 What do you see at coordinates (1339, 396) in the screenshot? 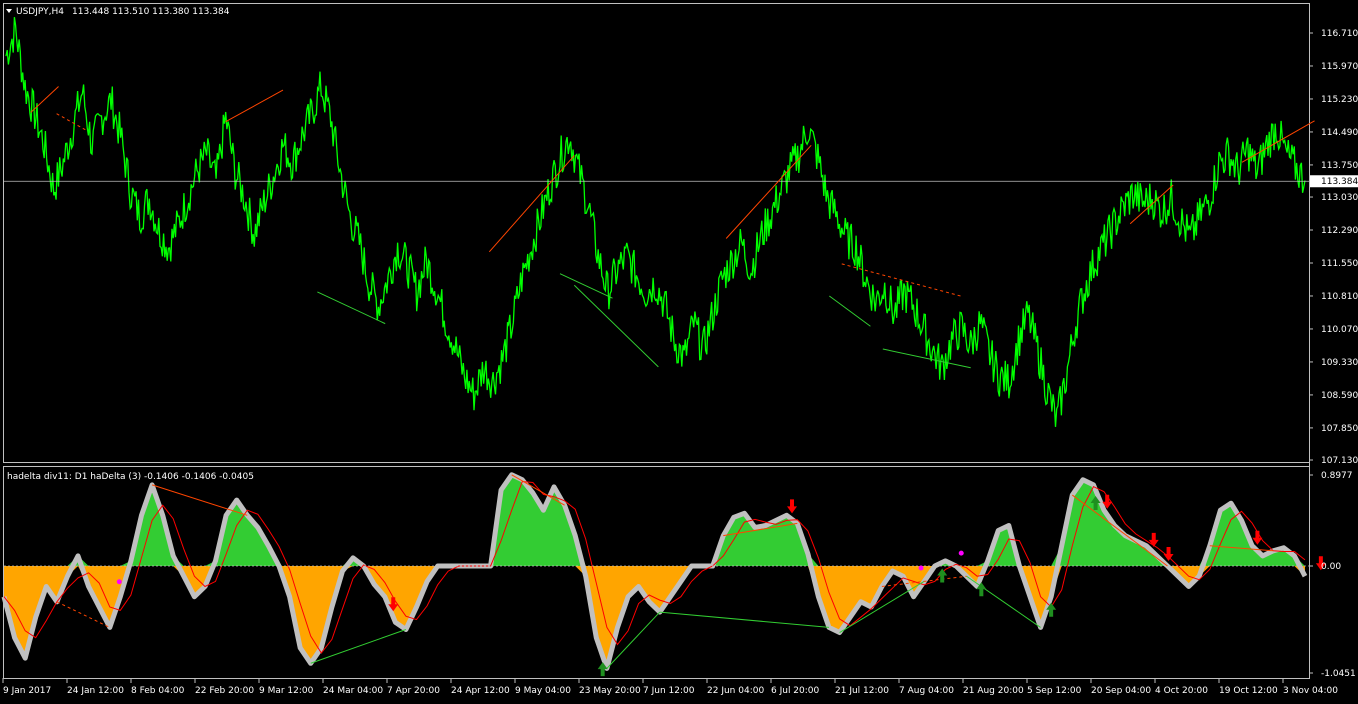
I see `y-tick-label: 108.590` at bounding box center [1339, 396].